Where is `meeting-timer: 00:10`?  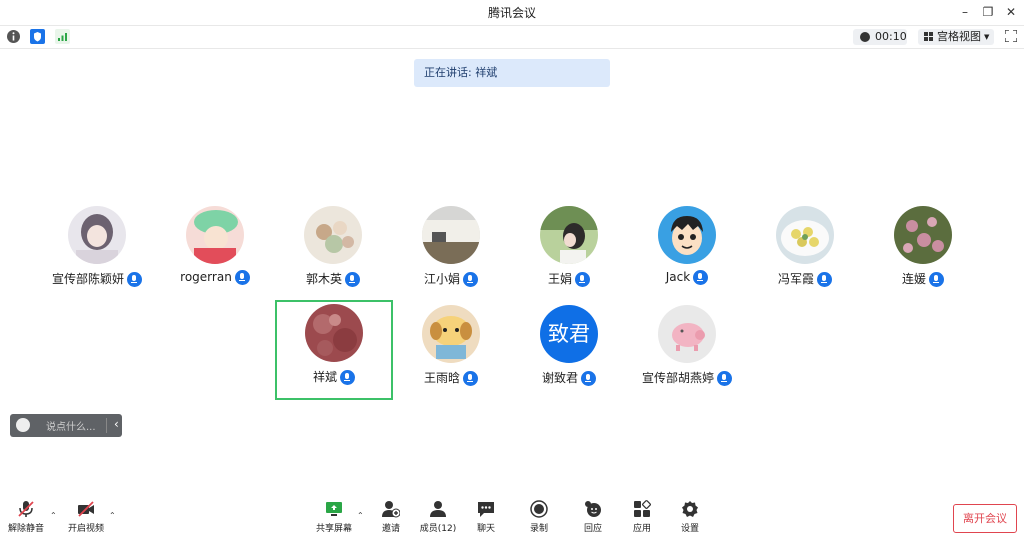 meeting-timer: 00:10 is located at coordinates (880, 37).